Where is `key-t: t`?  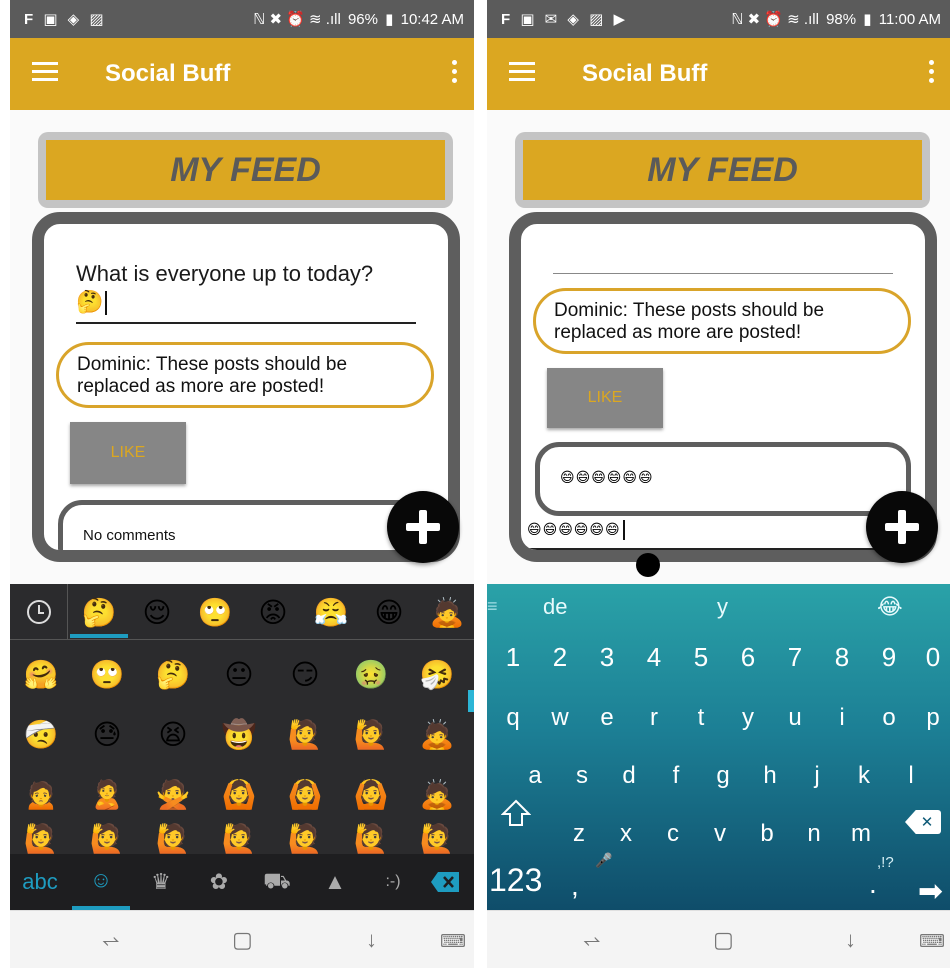 key-t: t is located at coordinates (701, 718).